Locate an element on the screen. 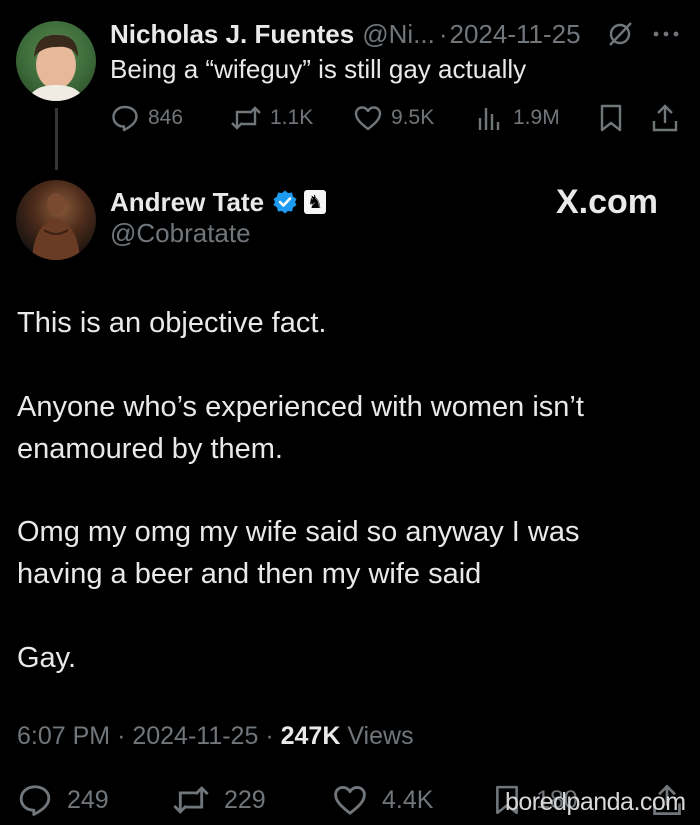 The height and width of the screenshot is (825, 700). tweet-meta: 6:07 PM · 2024-11-25 · 247K Views is located at coordinates (215, 736).